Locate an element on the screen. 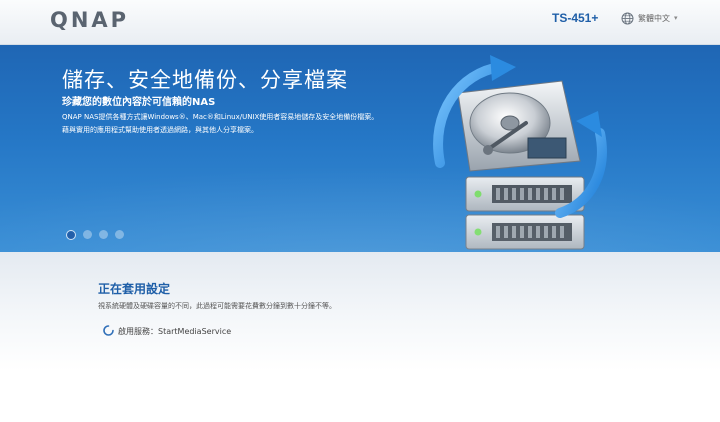 The width and height of the screenshot is (720, 422). top-header: QNAP TS-451+ 繁體中文 ▾ is located at coordinates (360, 22).